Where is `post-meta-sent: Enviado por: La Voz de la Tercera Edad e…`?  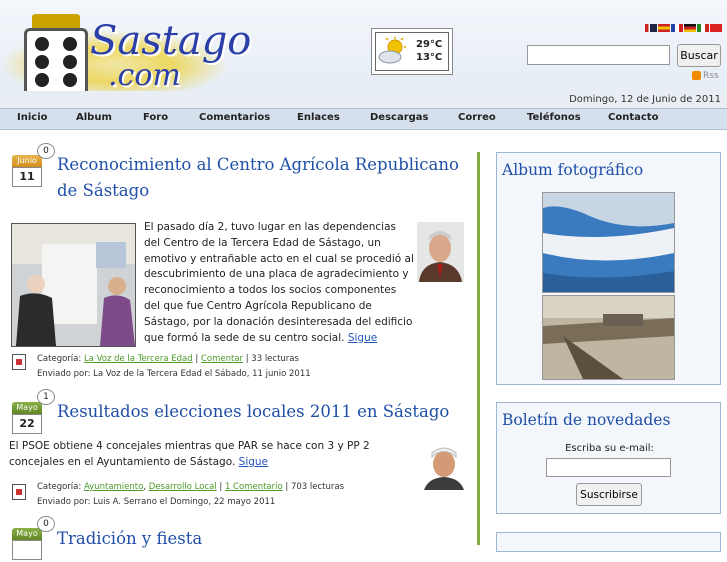
post-meta-sent: Enviado por: La Voz de la Tercera Edad e… is located at coordinates (174, 374).